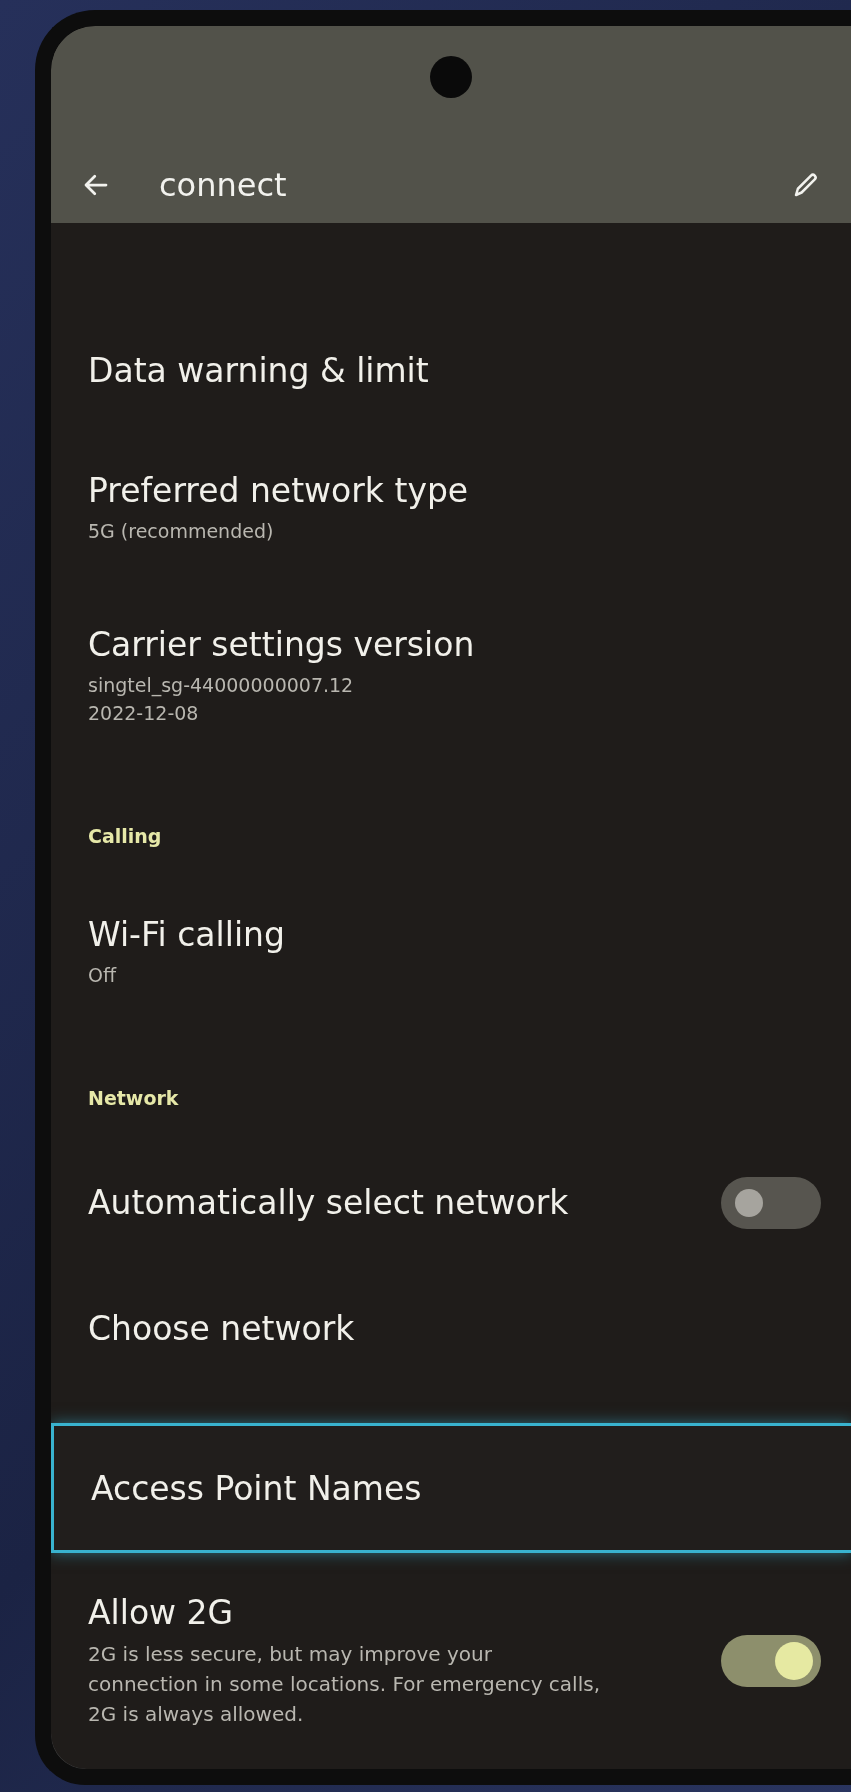 The image size is (851, 1792). I want to click on setting-title: Wi-Fi calling, so click(187, 935).